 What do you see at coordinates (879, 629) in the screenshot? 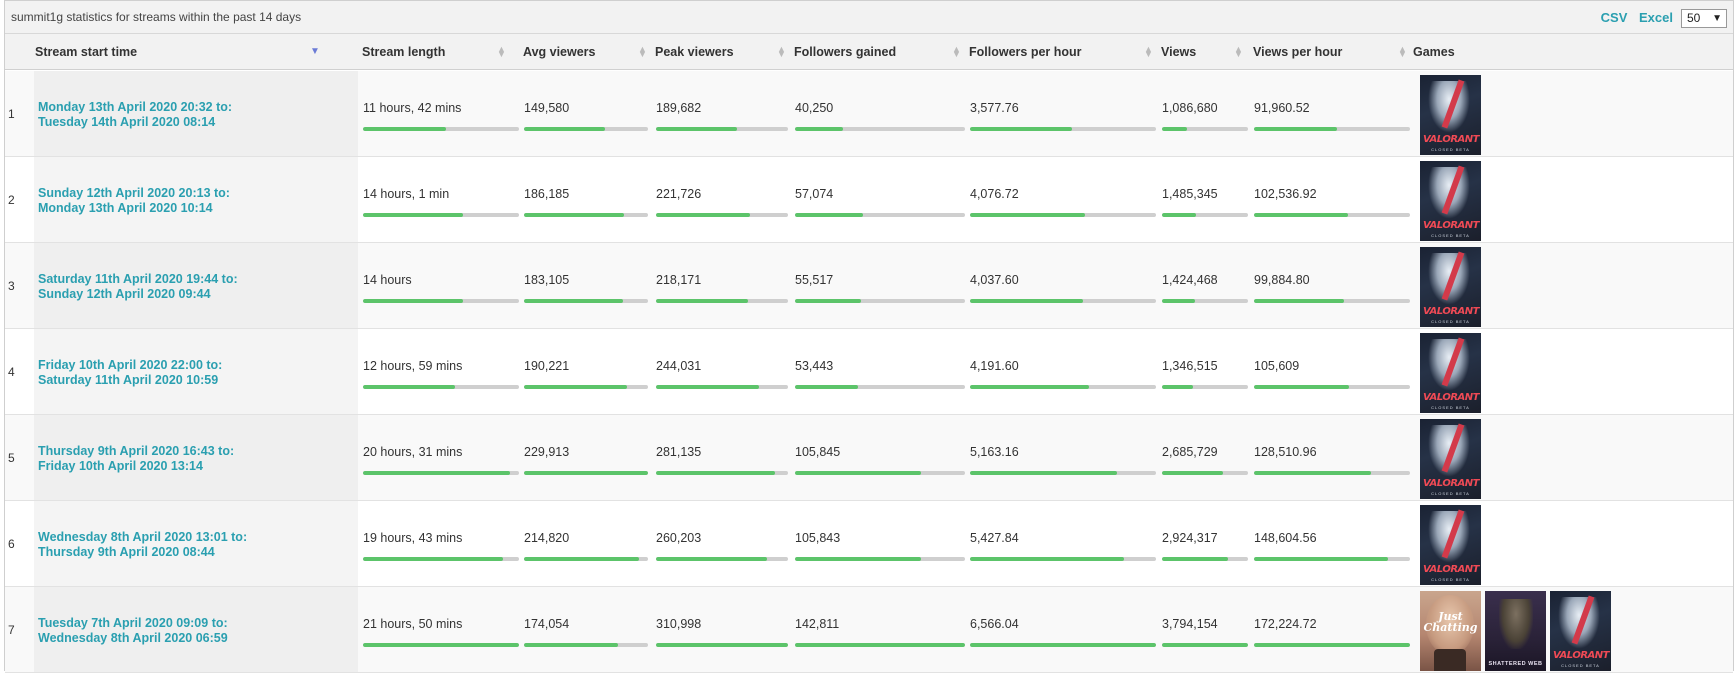
I see `cell-fg: 142,811` at bounding box center [879, 629].